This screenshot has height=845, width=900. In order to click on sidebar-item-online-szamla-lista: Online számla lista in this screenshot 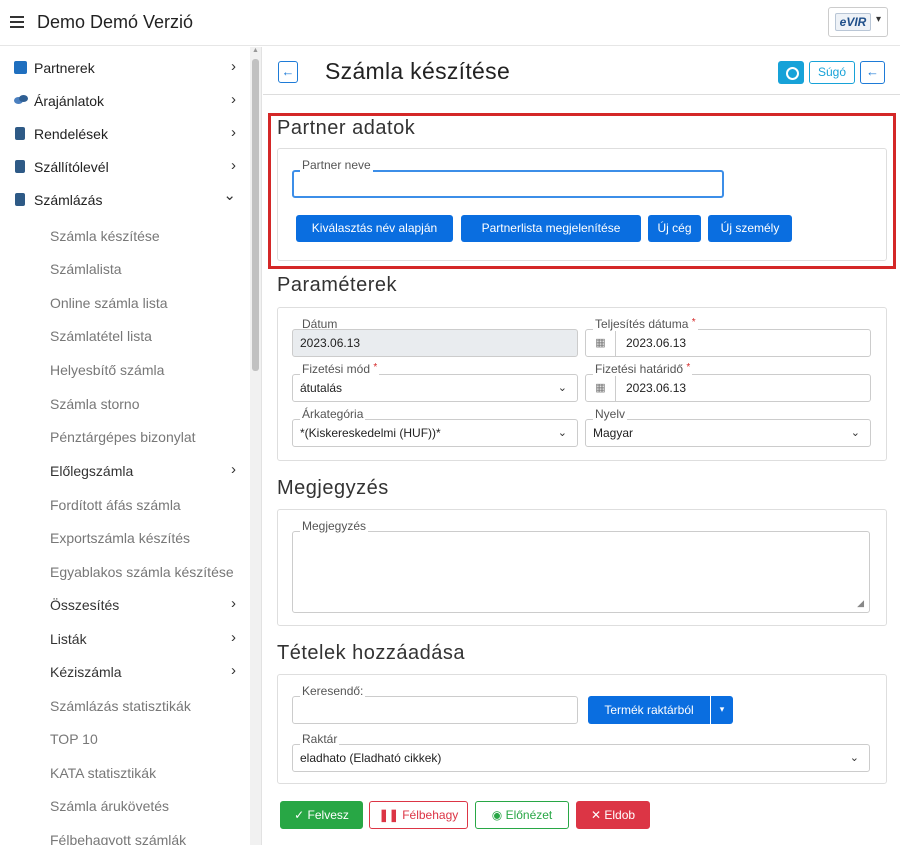, I will do `click(125, 302)`.